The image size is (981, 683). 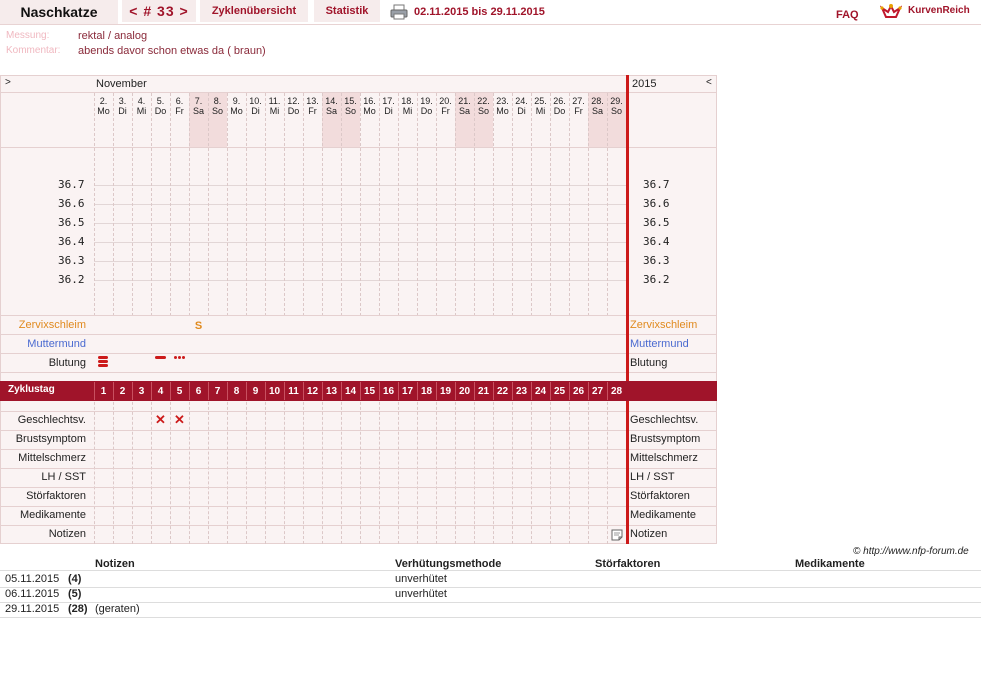 I want to click on temp-tick-left: 36.6, so click(x=71, y=203).